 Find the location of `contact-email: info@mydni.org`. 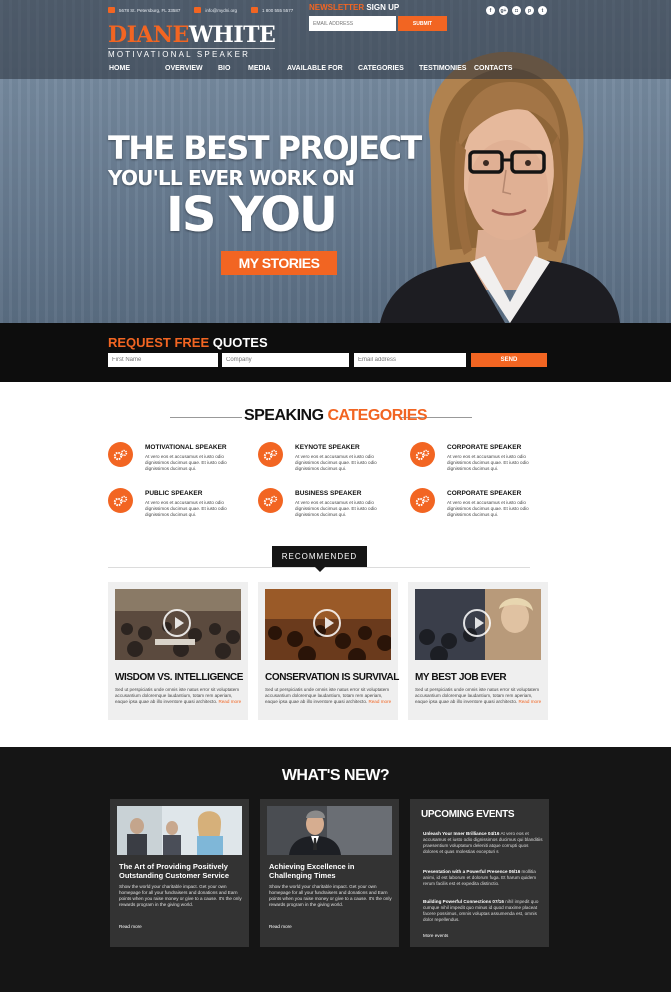

contact-email: info@mydni.org is located at coordinates (215, 10).